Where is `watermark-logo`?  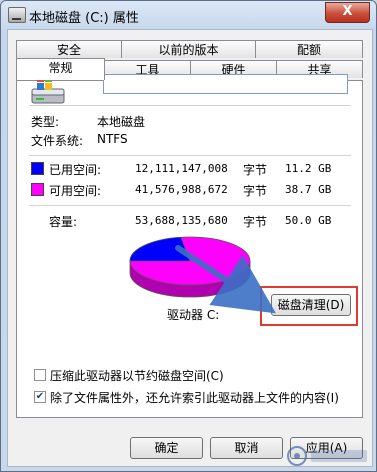 watermark-logo is located at coordinates (327, 456).